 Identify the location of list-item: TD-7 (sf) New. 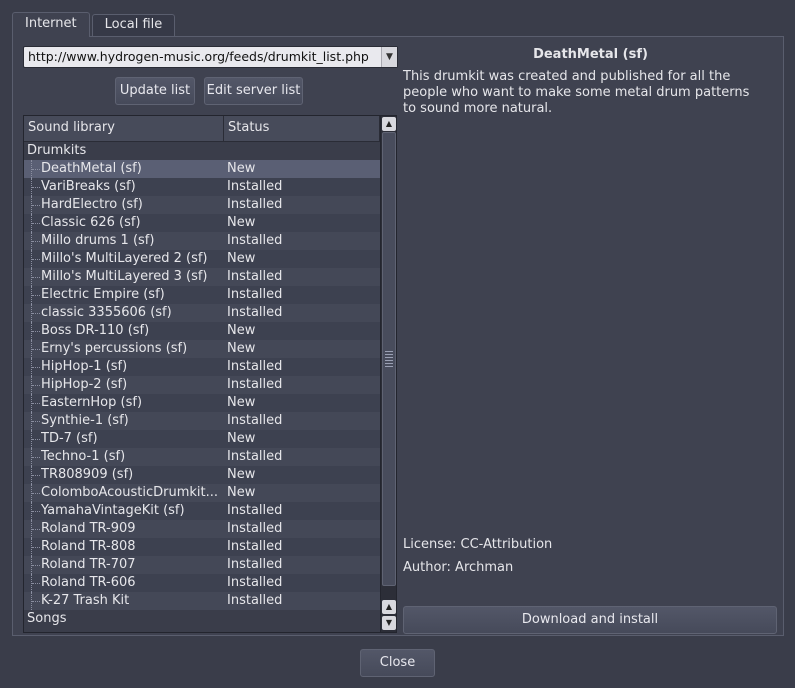
(202, 439).